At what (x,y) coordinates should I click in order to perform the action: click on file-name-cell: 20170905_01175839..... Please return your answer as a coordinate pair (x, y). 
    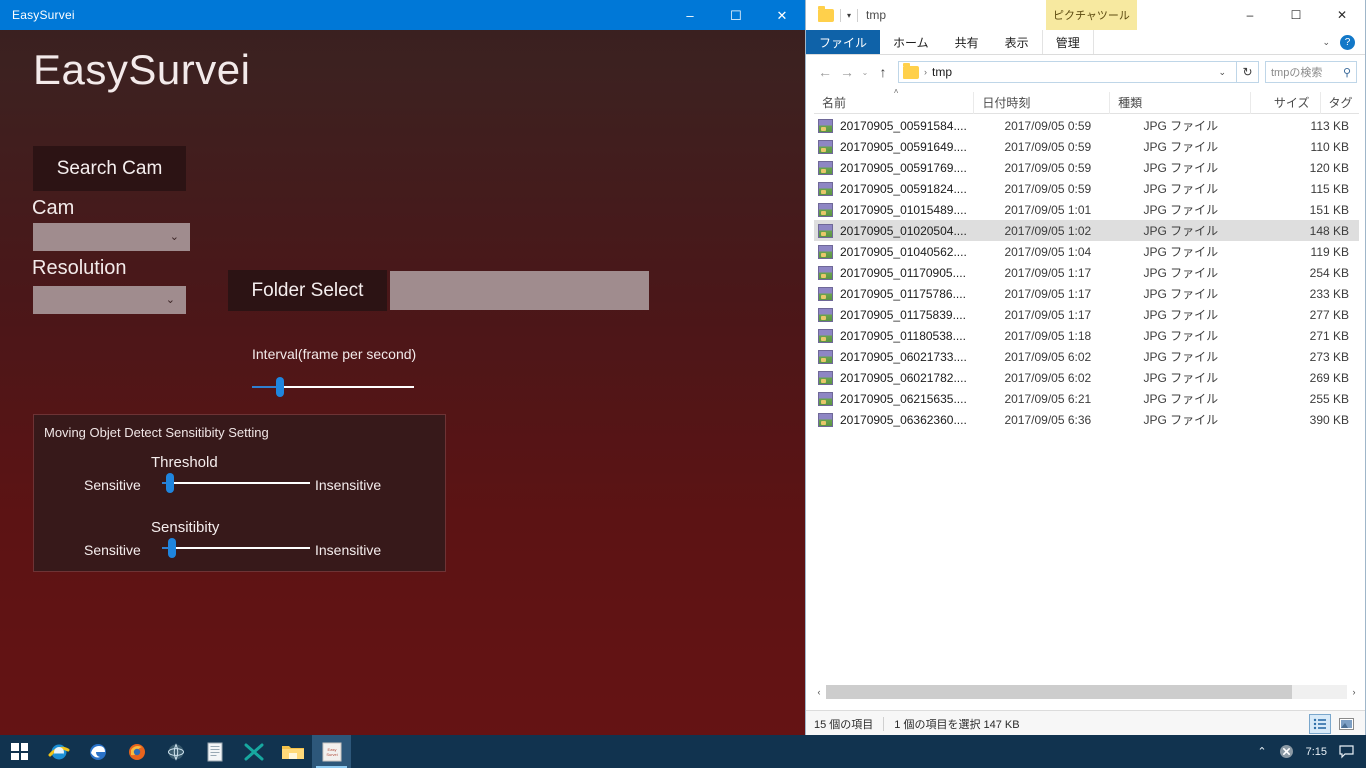
    Looking at the image, I should click on (903, 314).